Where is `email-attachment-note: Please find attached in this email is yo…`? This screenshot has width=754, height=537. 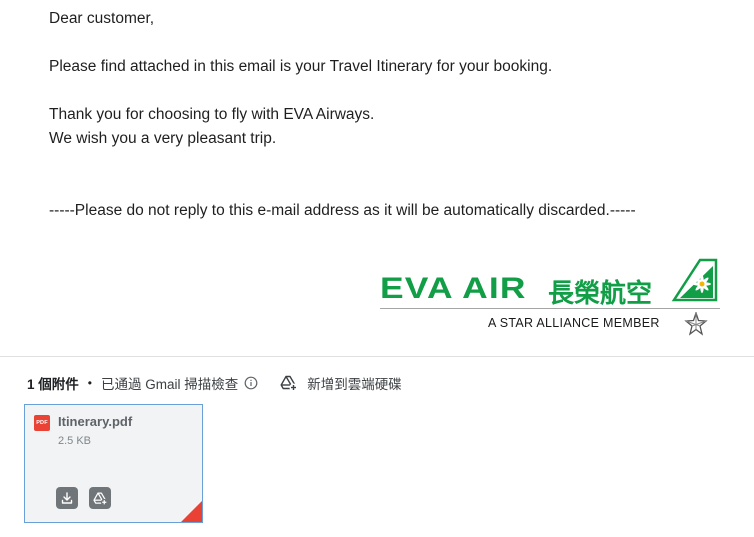 email-attachment-note: Please find attached in this email is yo… is located at coordinates (301, 66).